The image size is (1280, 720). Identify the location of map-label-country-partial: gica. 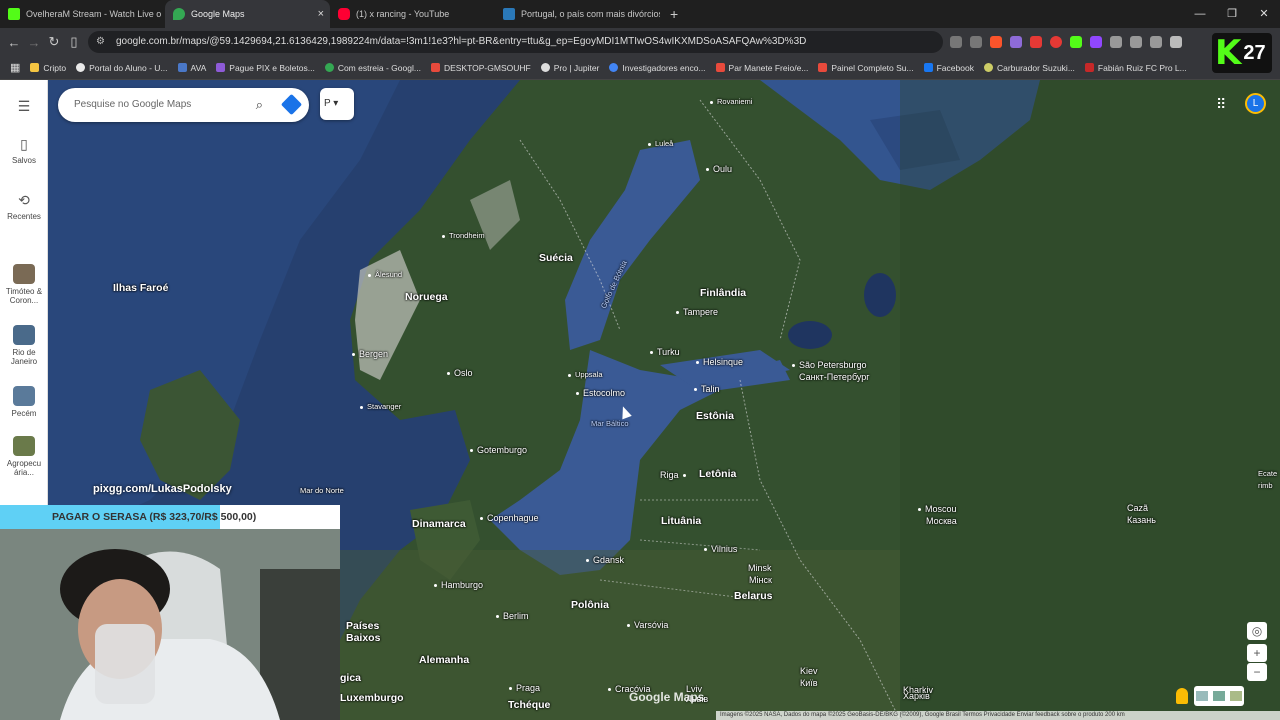
(350, 678).